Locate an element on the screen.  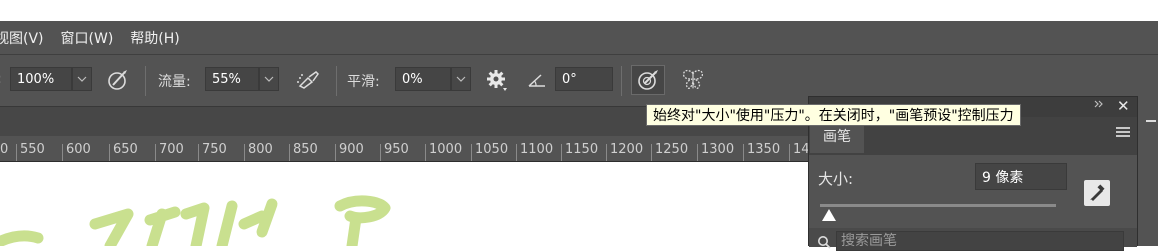
menu-help: 帮助(H) is located at coordinates (154, 38).